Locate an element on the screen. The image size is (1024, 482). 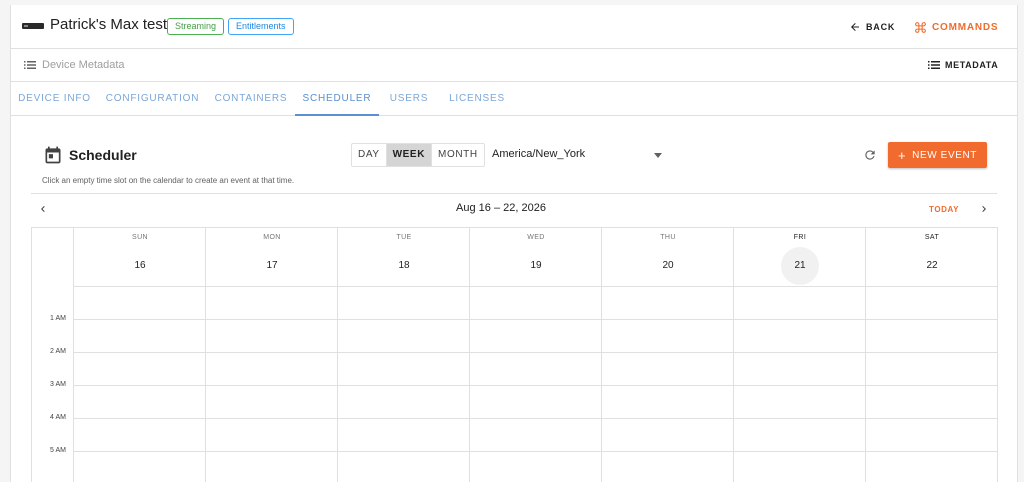
day-header-wed: WED 19 is located at coordinates (536, 257).